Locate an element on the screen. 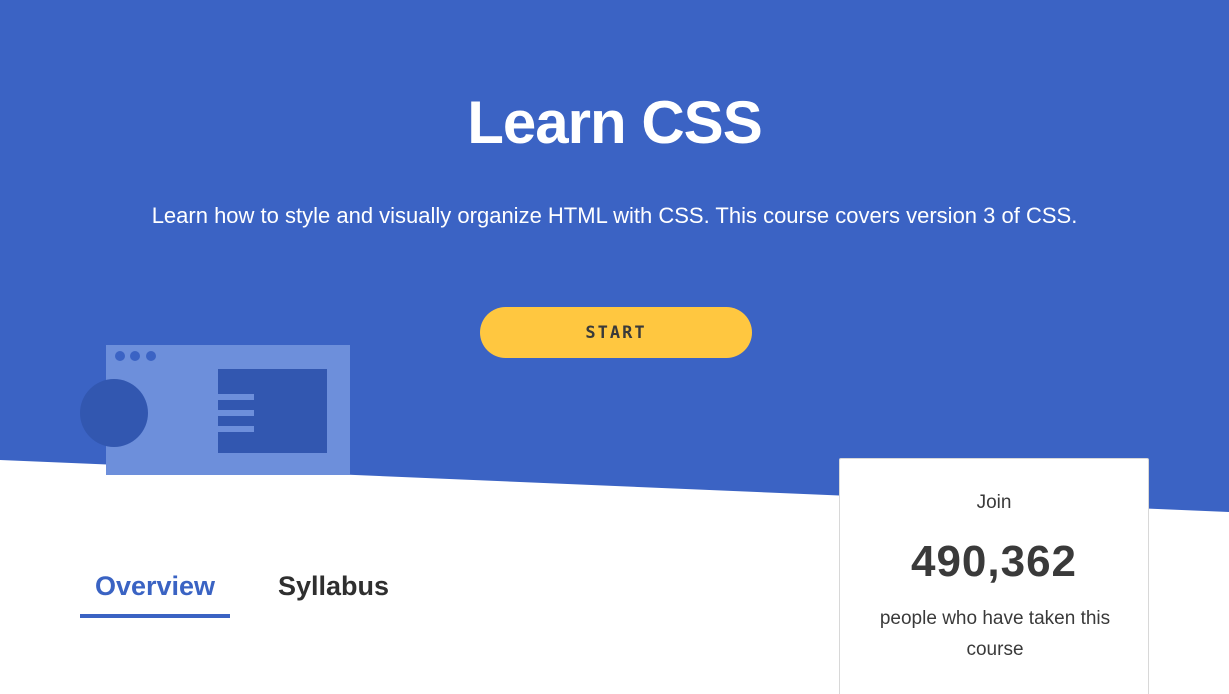  active-tab-indicator is located at coordinates (155, 616).